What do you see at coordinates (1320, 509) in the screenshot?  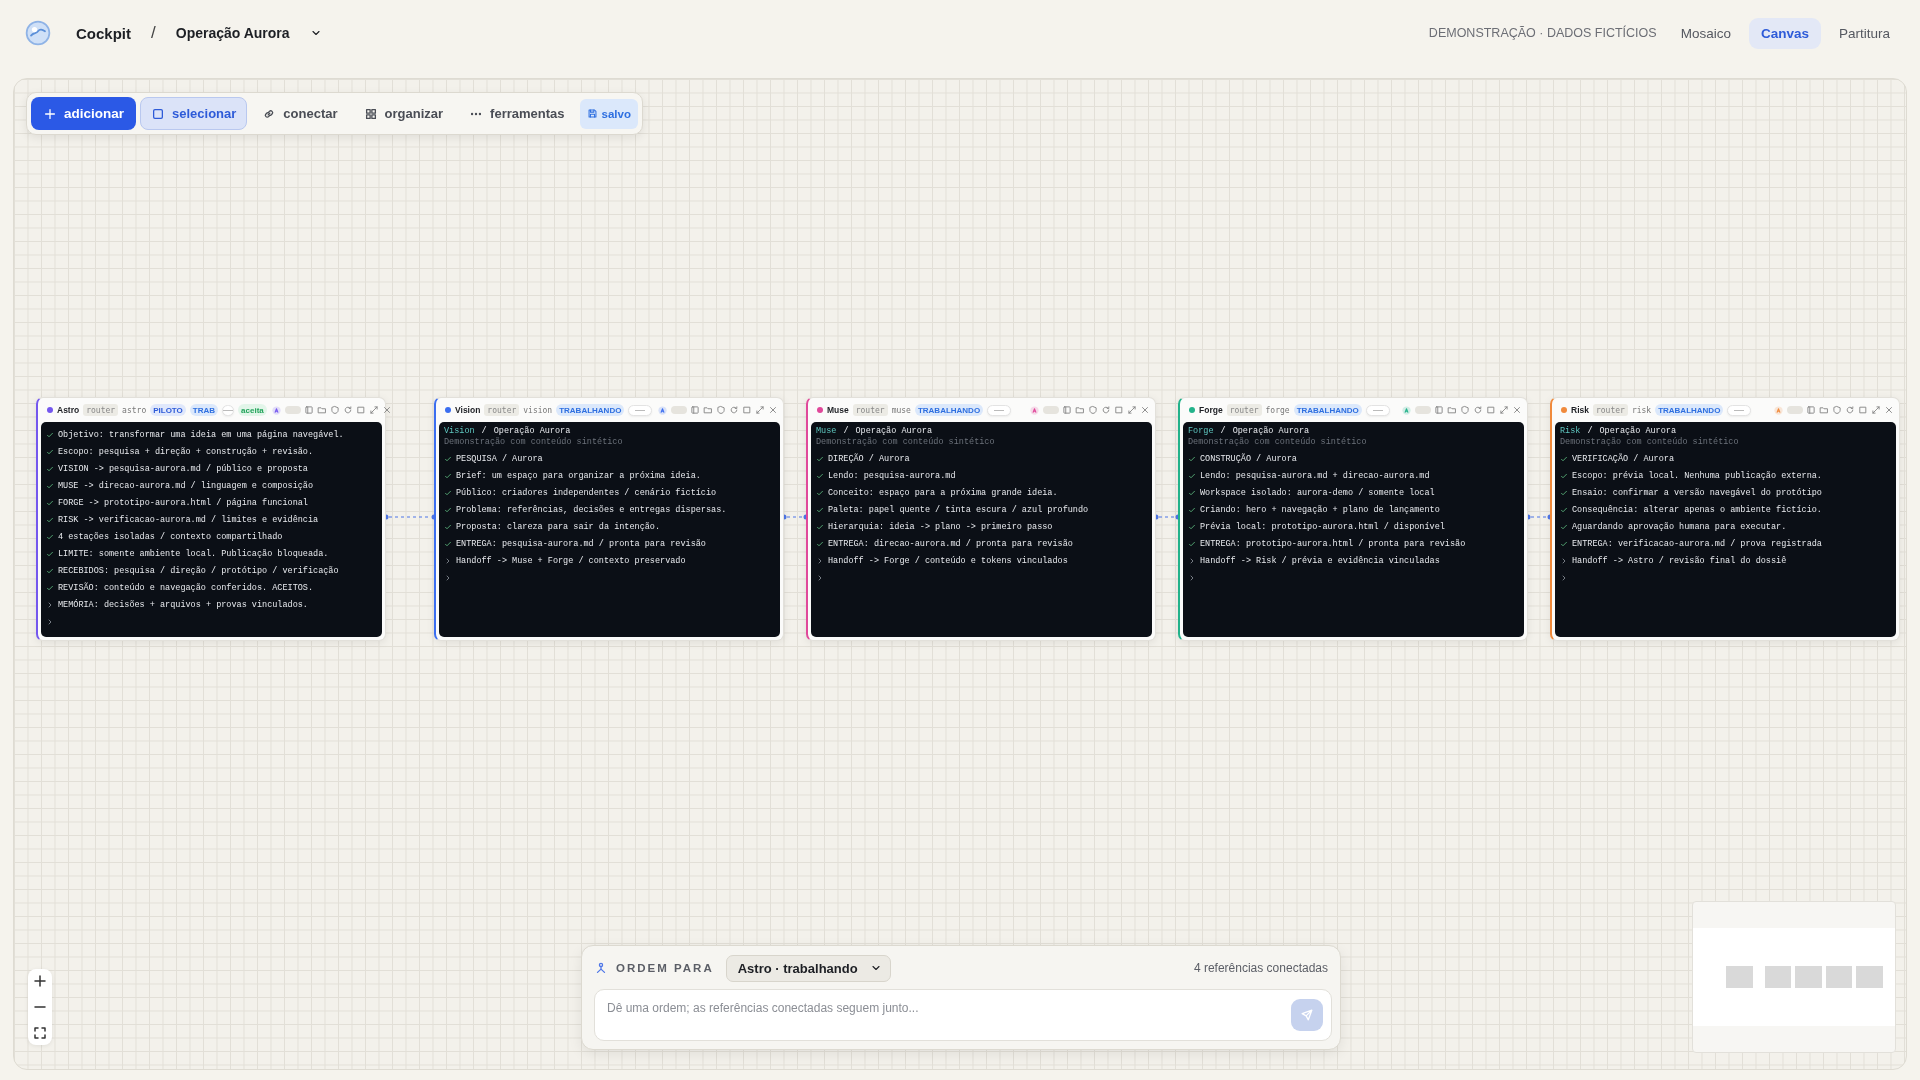 I see `terminal-line: Criando: hero + navegação + plano de lançamento` at bounding box center [1320, 509].